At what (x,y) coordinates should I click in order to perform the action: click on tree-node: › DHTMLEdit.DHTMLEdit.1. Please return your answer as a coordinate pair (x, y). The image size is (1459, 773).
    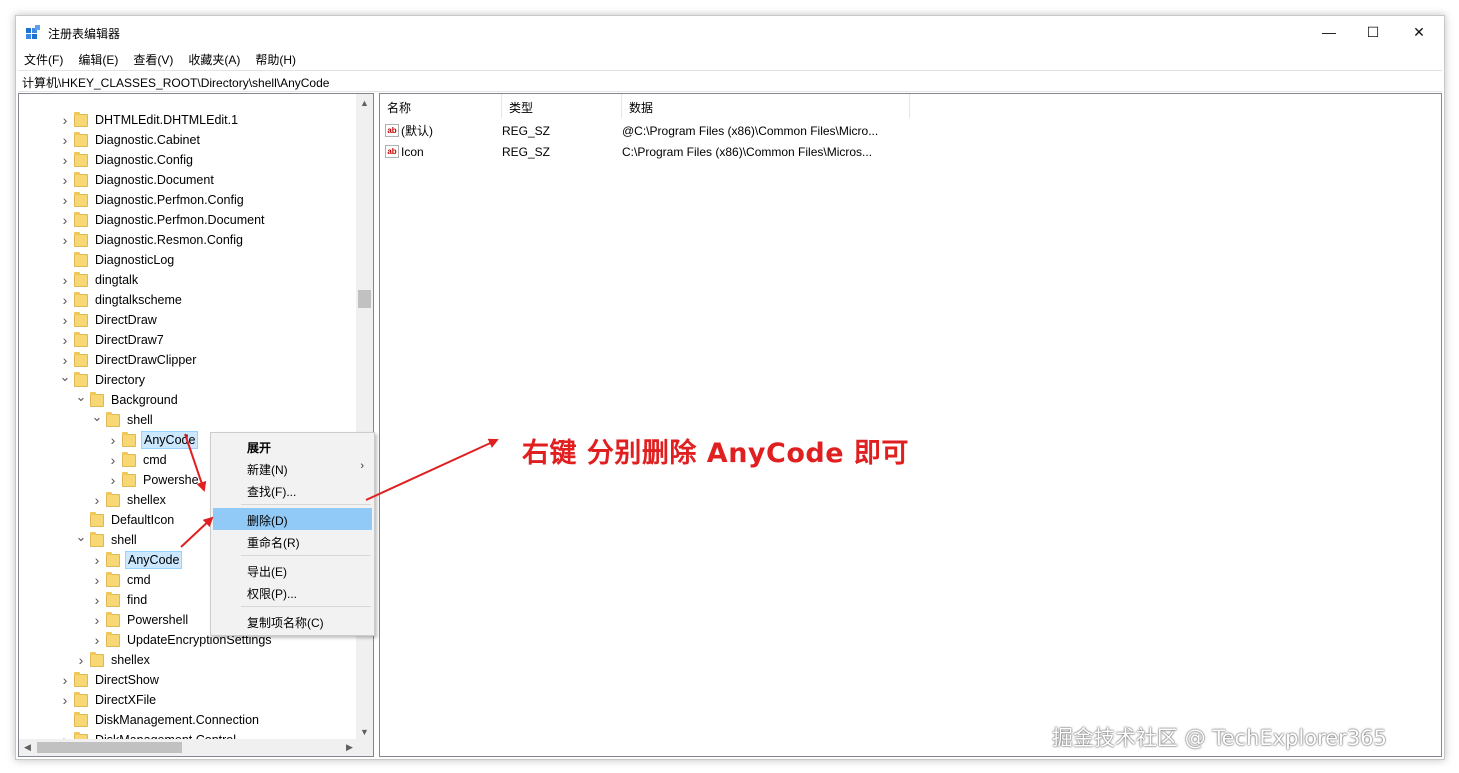
    Looking at the image, I should click on (149, 120).